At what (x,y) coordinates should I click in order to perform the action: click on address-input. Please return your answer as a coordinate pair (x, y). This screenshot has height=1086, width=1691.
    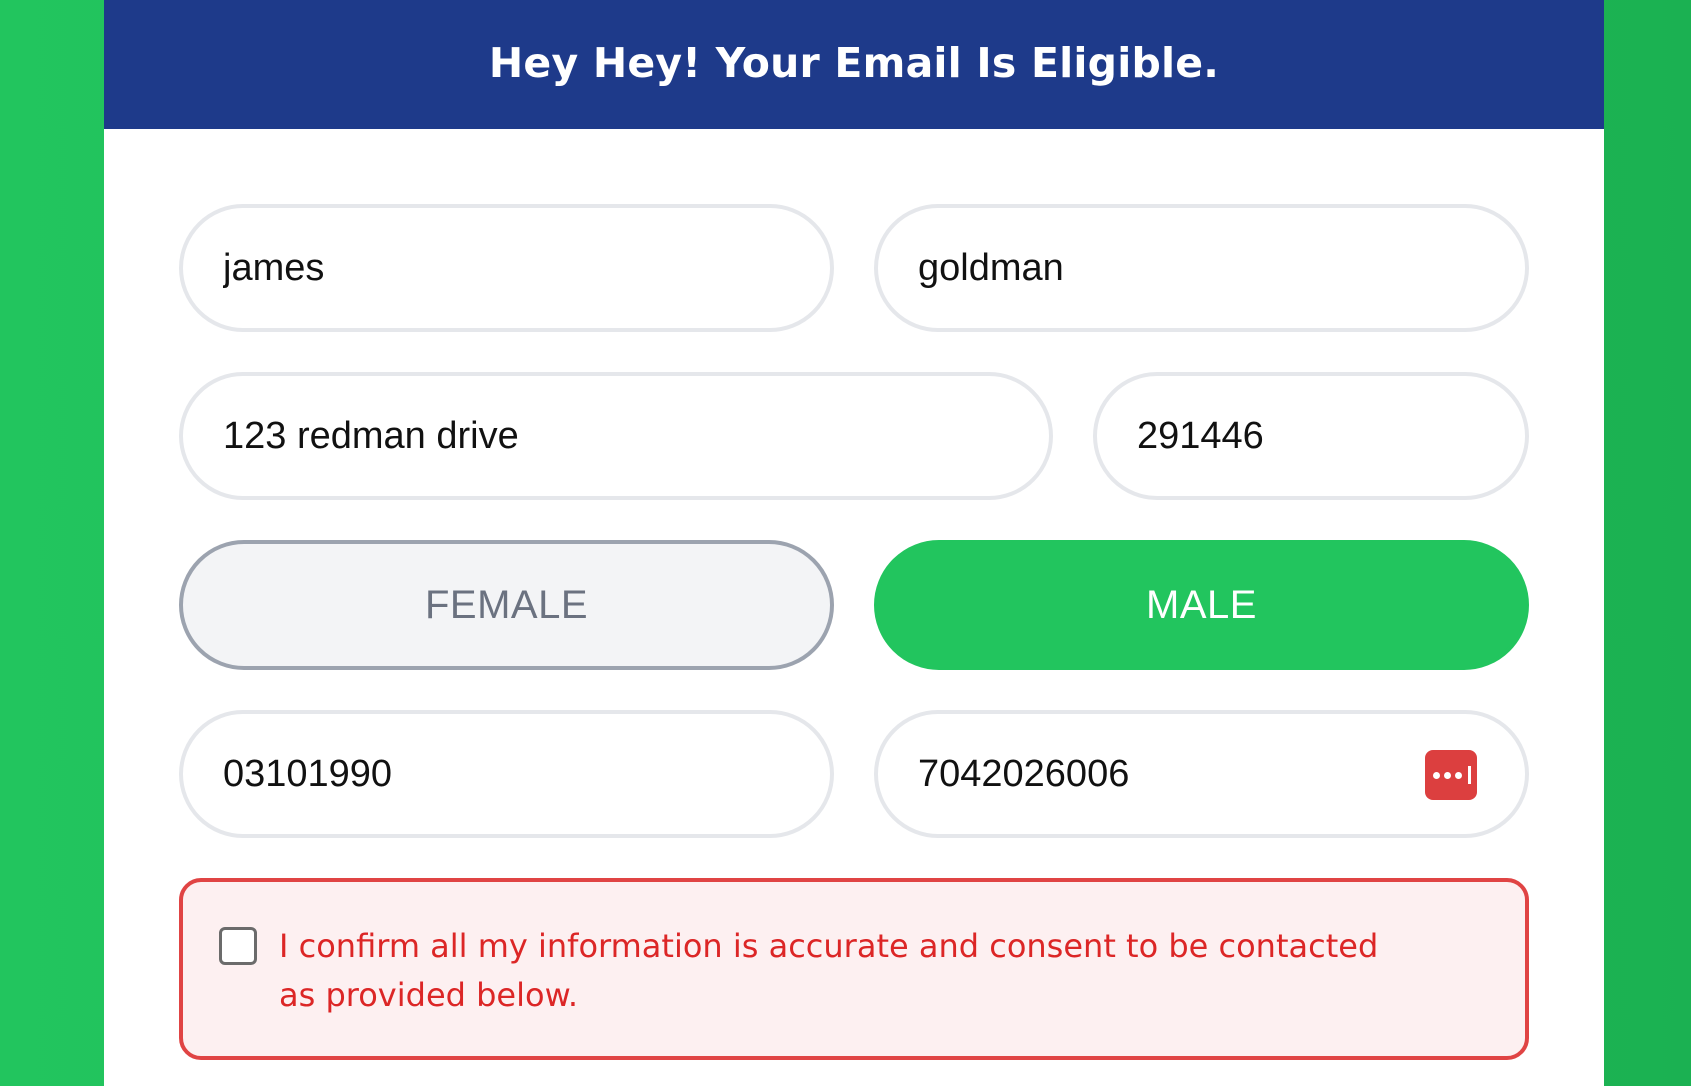
    Looking at the image, I should click on (616, 436).